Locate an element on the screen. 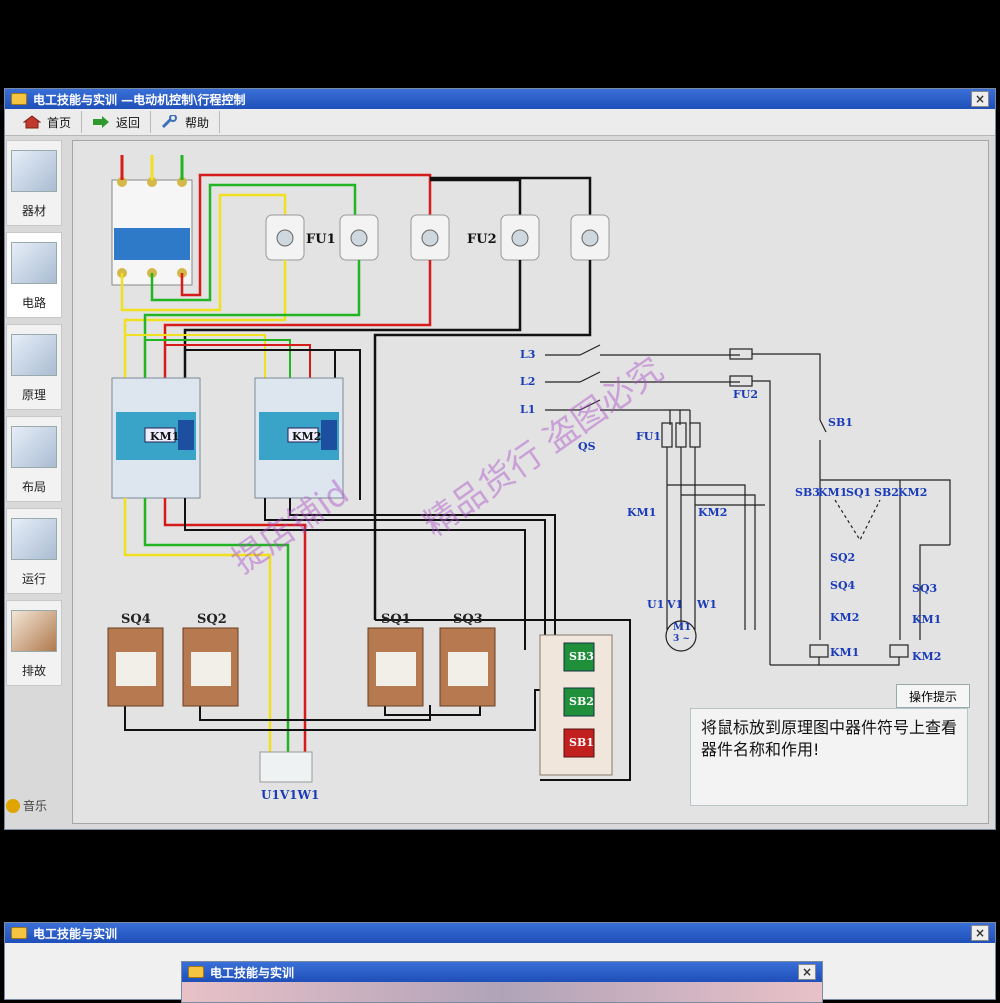  second-close-button: × is located at coordinates (980, 933).